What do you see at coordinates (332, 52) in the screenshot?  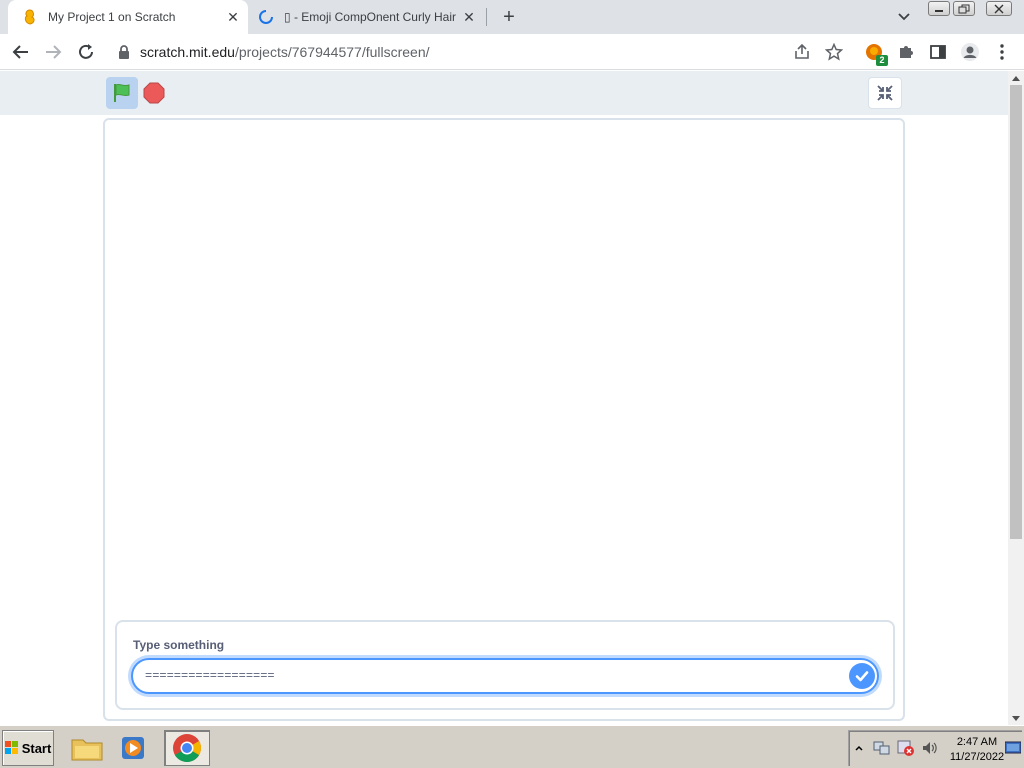 I see `url-path: /projects/767944577/fullscreen/` at bounding box center [332, 52].